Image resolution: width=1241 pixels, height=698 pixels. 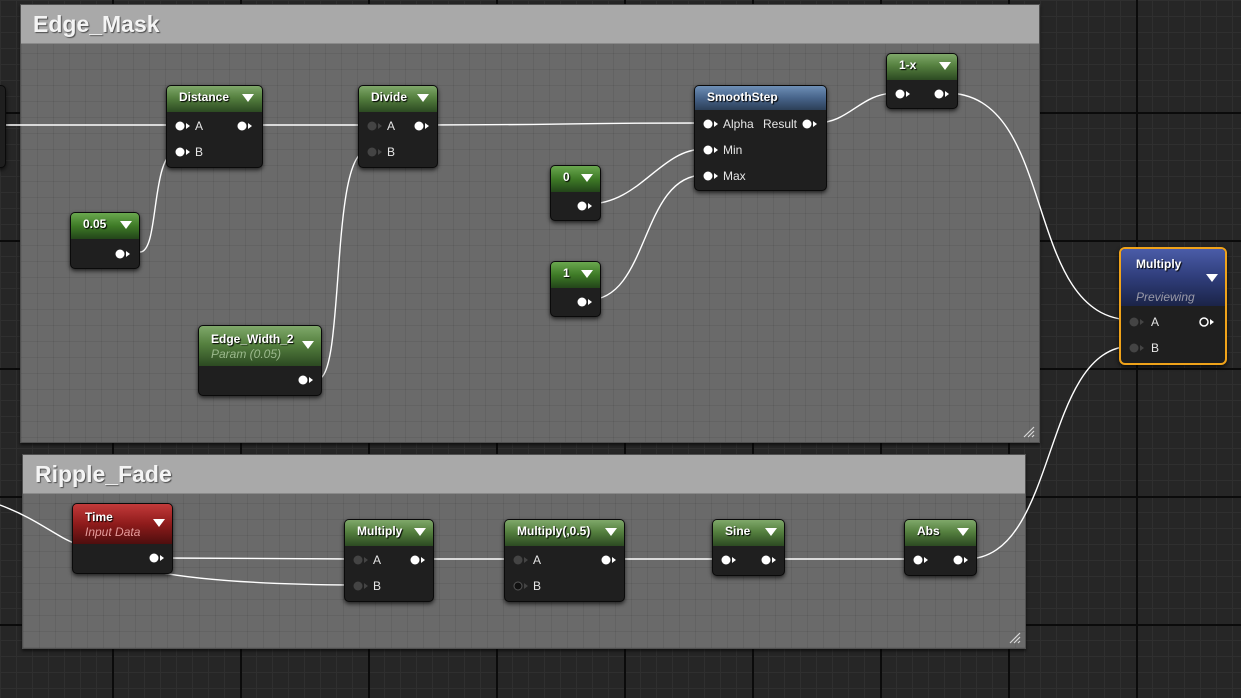 I want to click on node-divide: Divide A B, so click(x=398, y=126).